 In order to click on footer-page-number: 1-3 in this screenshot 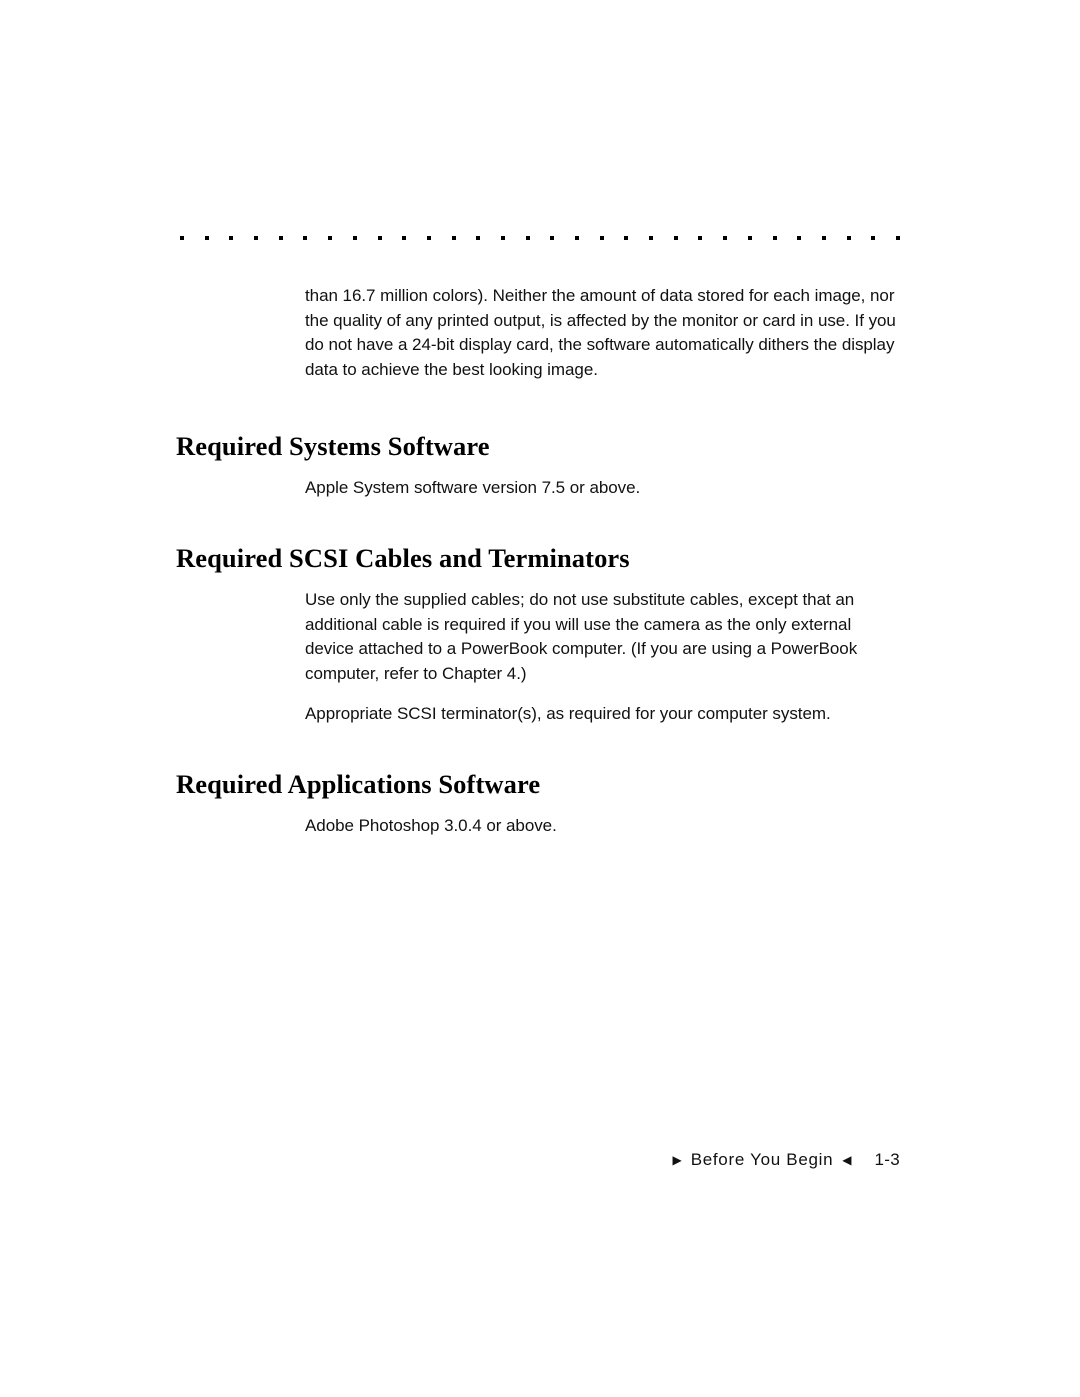, I will do `click(887, 1159)`.